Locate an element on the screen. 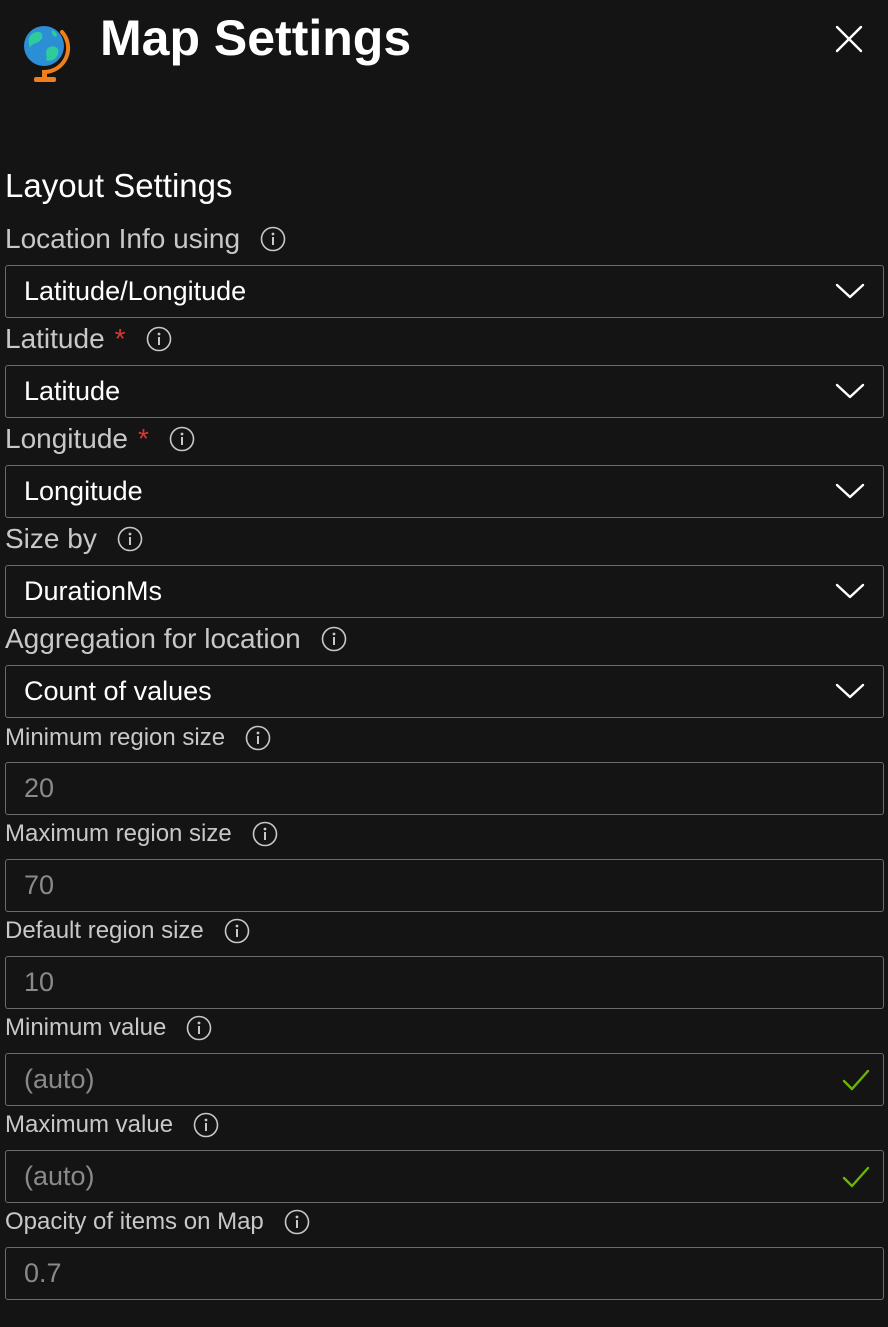  opacity-input: 0.7 is located at coordinates (444, 1273).